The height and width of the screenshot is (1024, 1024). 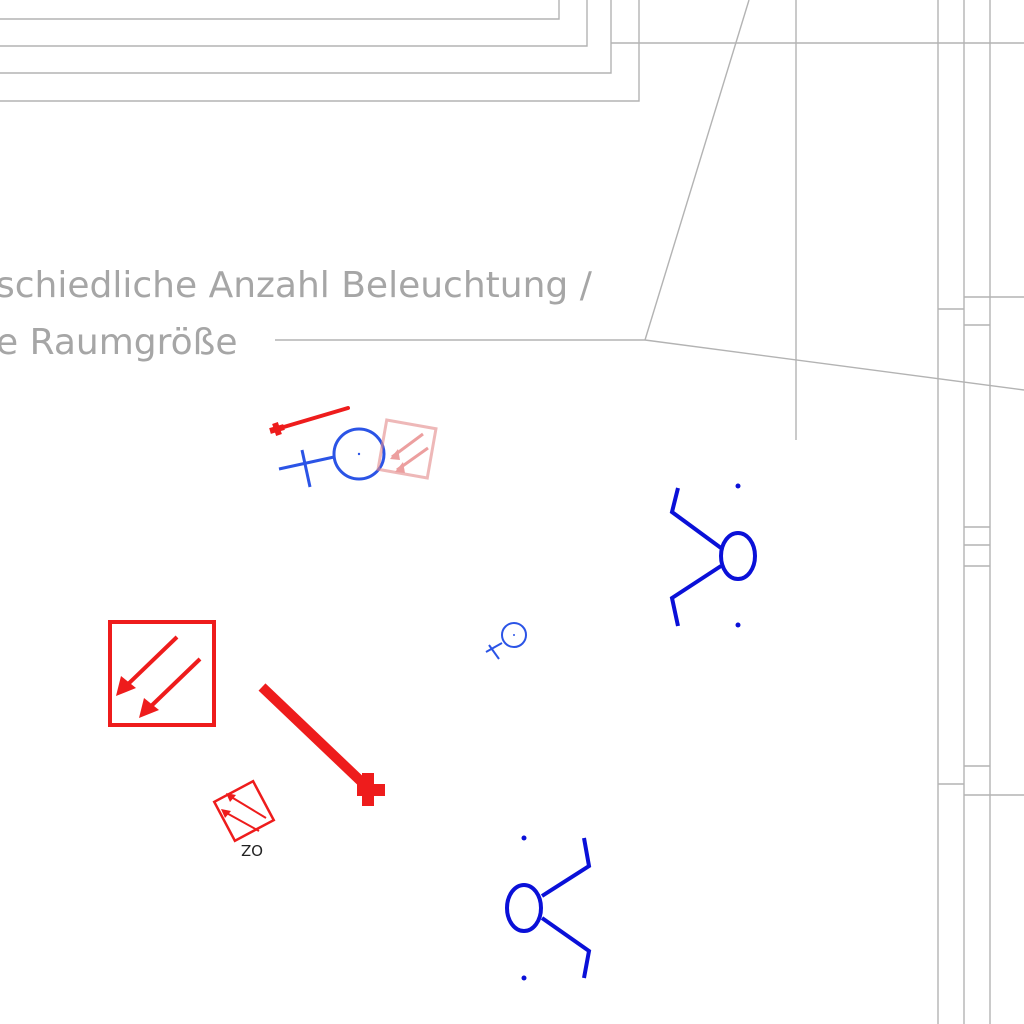 What do you see at coordinates (980, 512) in the screenshot?
I see `wall-outline-right` at bounding box center [980, 512].